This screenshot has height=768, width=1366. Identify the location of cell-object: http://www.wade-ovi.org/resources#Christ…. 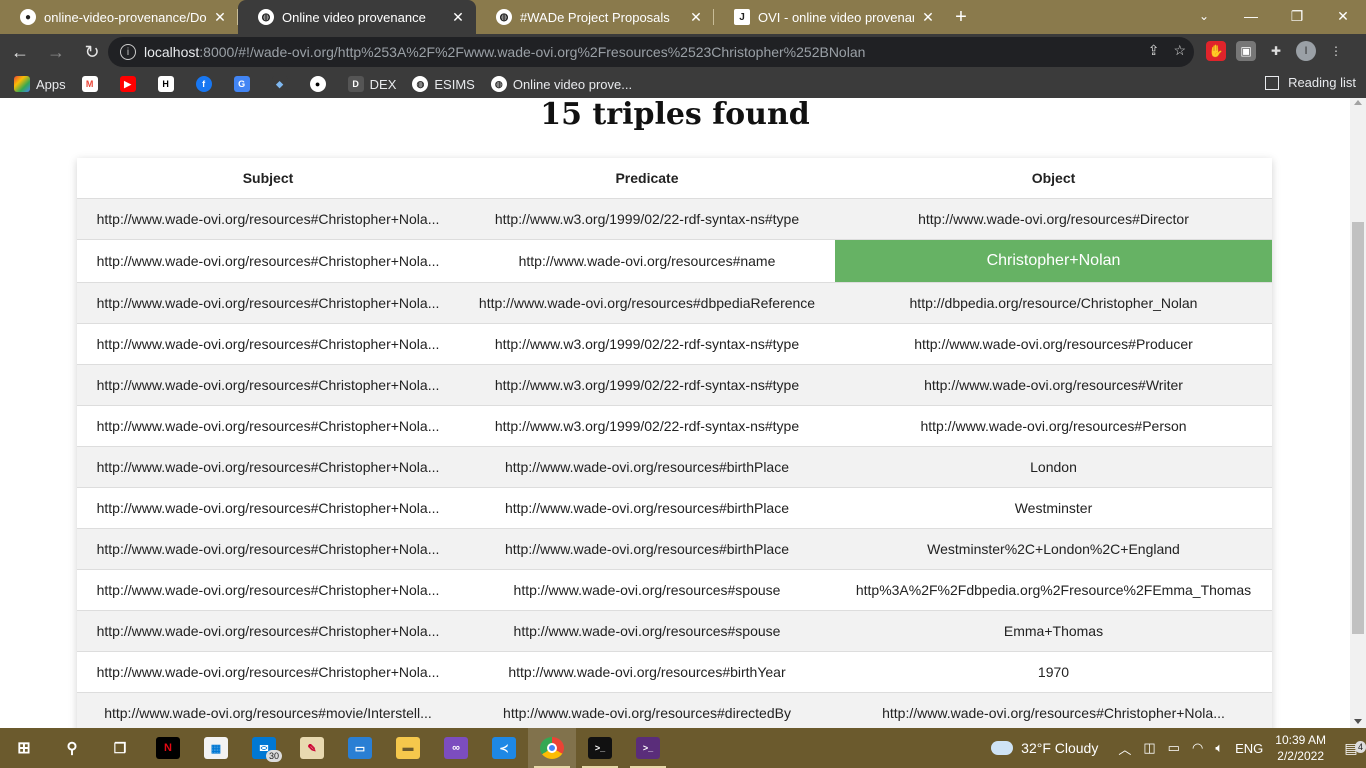
(1053, 710).